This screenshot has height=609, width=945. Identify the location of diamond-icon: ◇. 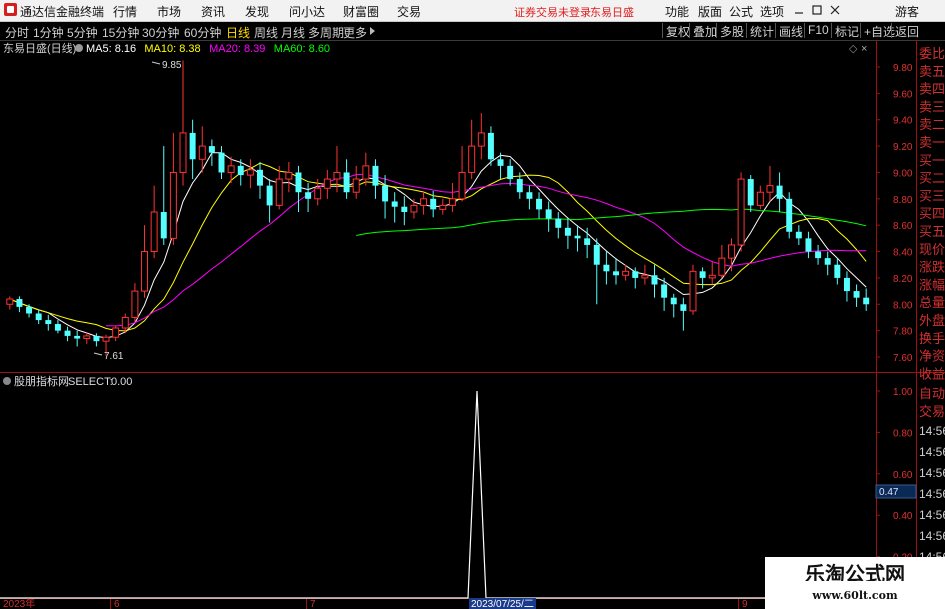
(853, 49).